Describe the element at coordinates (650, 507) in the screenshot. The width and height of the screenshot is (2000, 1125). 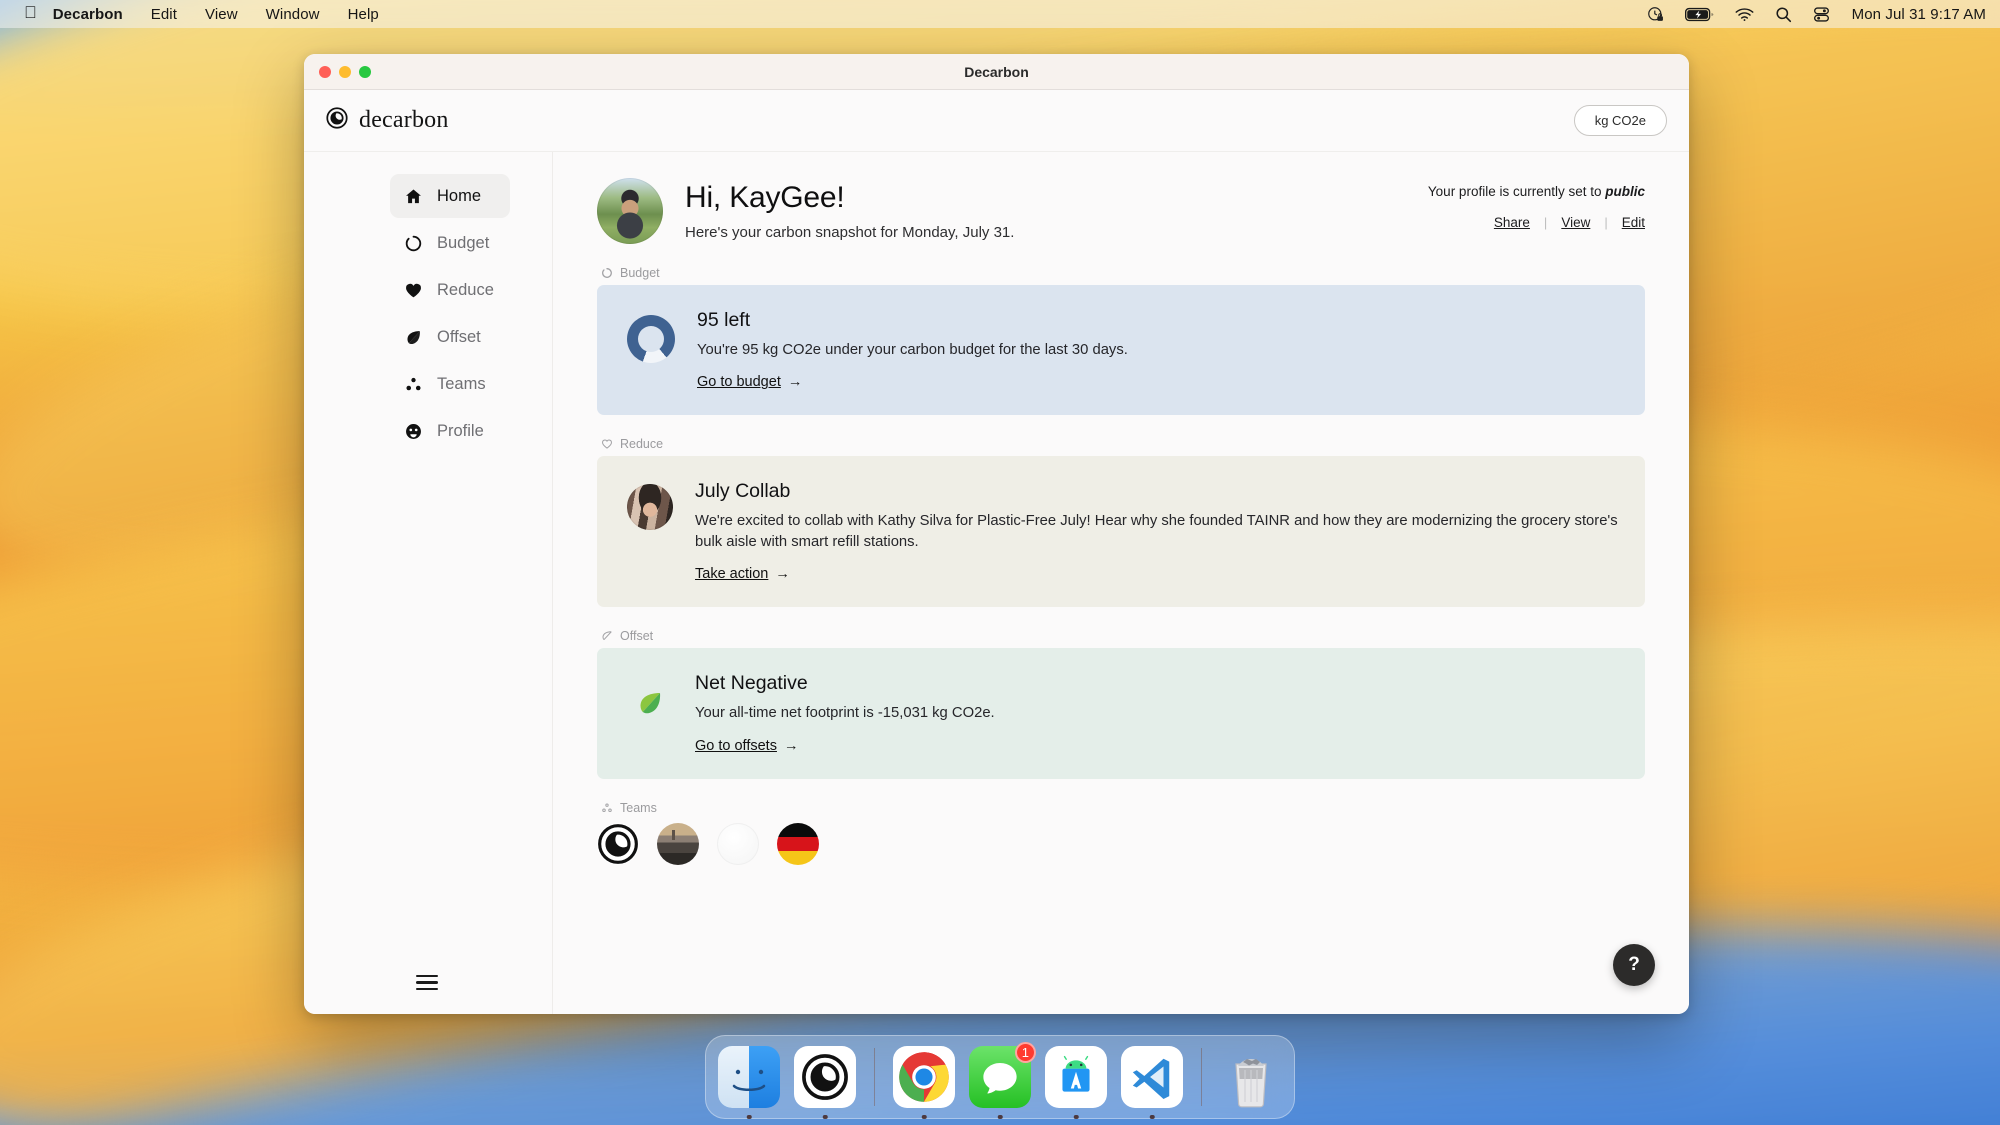
I see `kathy-silva-avatar` at that location.